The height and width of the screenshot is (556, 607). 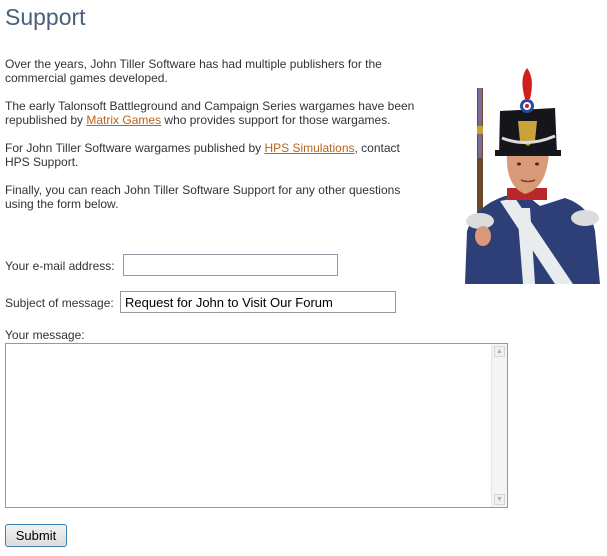 What do you see at coordinates (499, 499) in the screenshot?
I see `scroll-down-icon: ▼` at bounding box center [499, 499].